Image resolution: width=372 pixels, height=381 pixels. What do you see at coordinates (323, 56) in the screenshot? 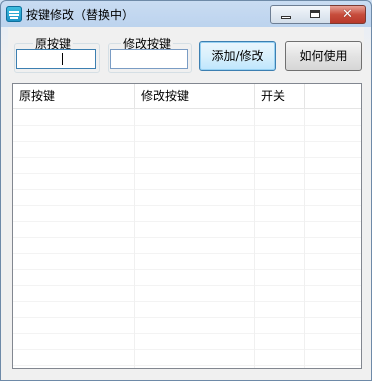
I see `how-to-use-button: 如何使用` at bounding box center [323, 56].